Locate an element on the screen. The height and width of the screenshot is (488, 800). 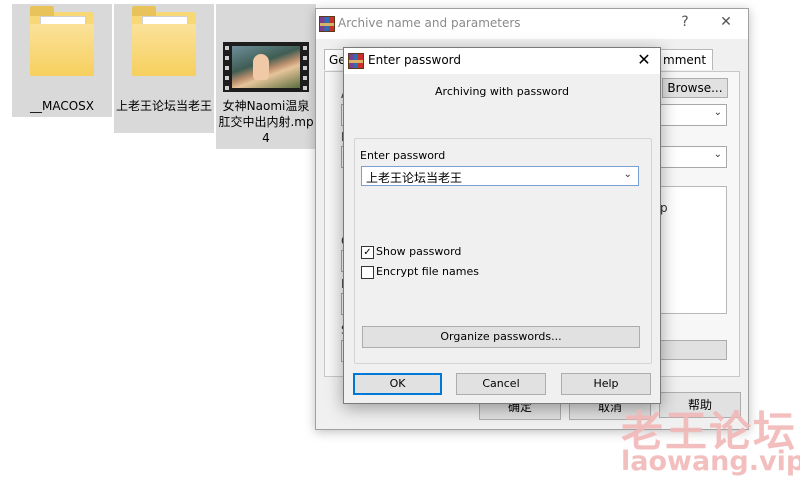
help-button: Help is located at coordinates (606, 384).